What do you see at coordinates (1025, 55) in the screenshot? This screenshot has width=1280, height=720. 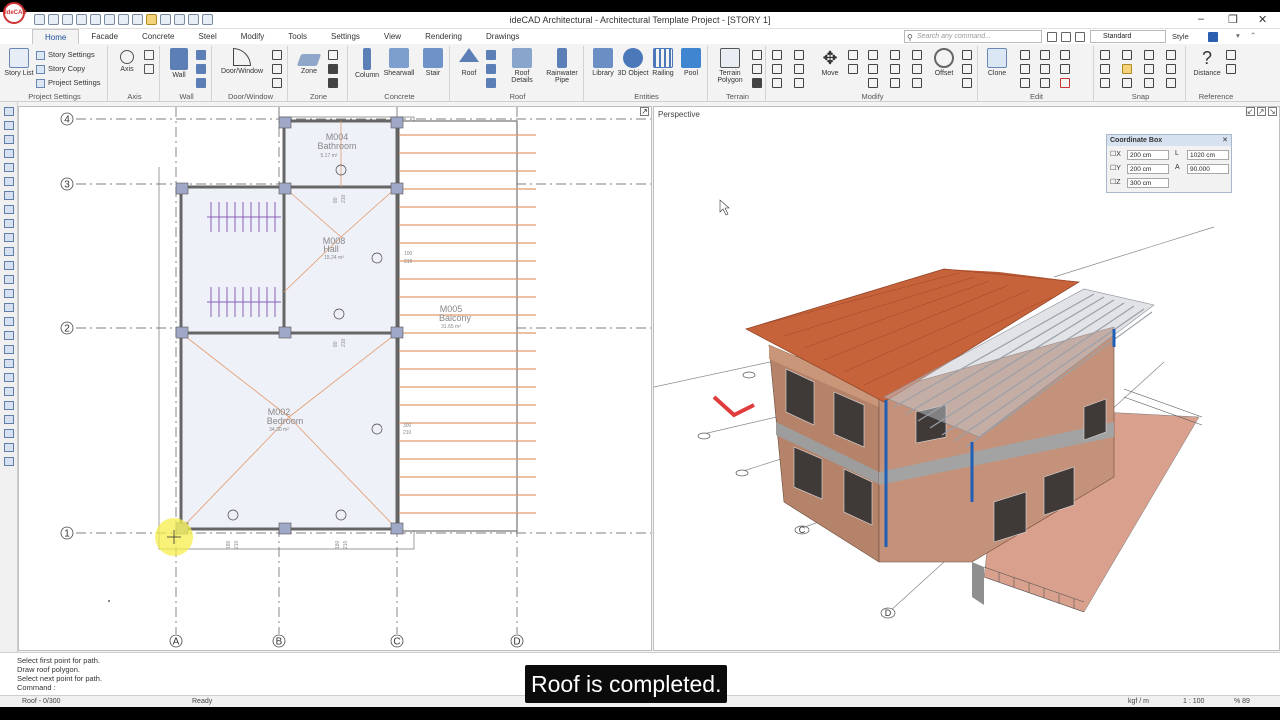 I see `edit-tool-icon` at bounding box center [1025, 55].